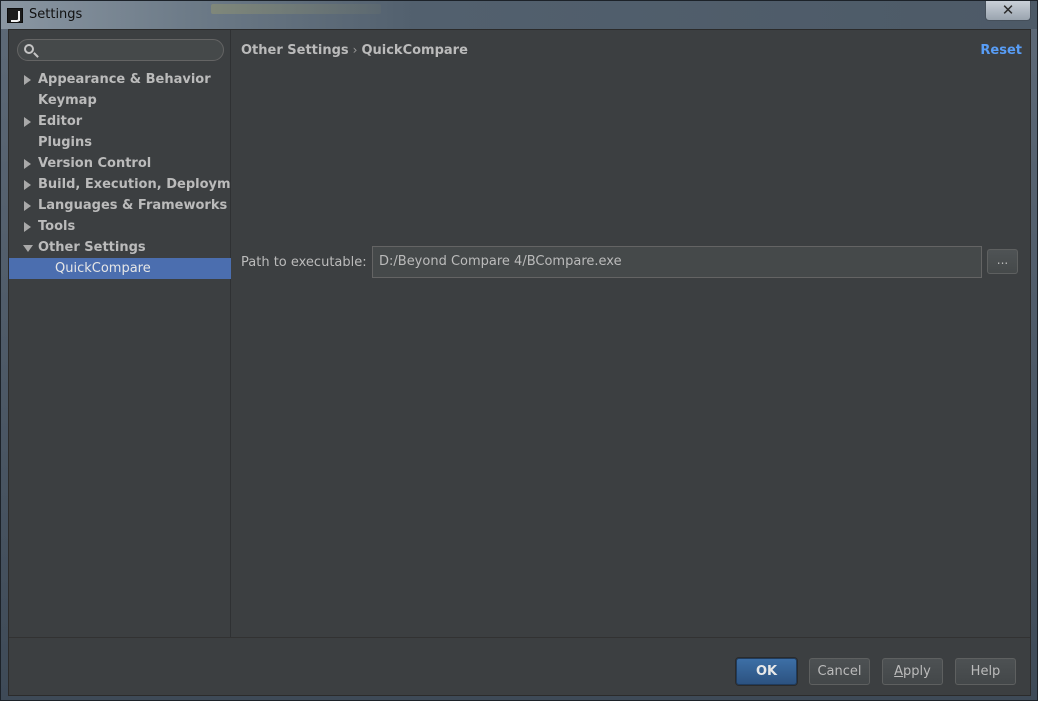  What do you see at coordinates (15, 15) in the screenshot?
I see `intellij-icon` at bounding box center [15, 15].